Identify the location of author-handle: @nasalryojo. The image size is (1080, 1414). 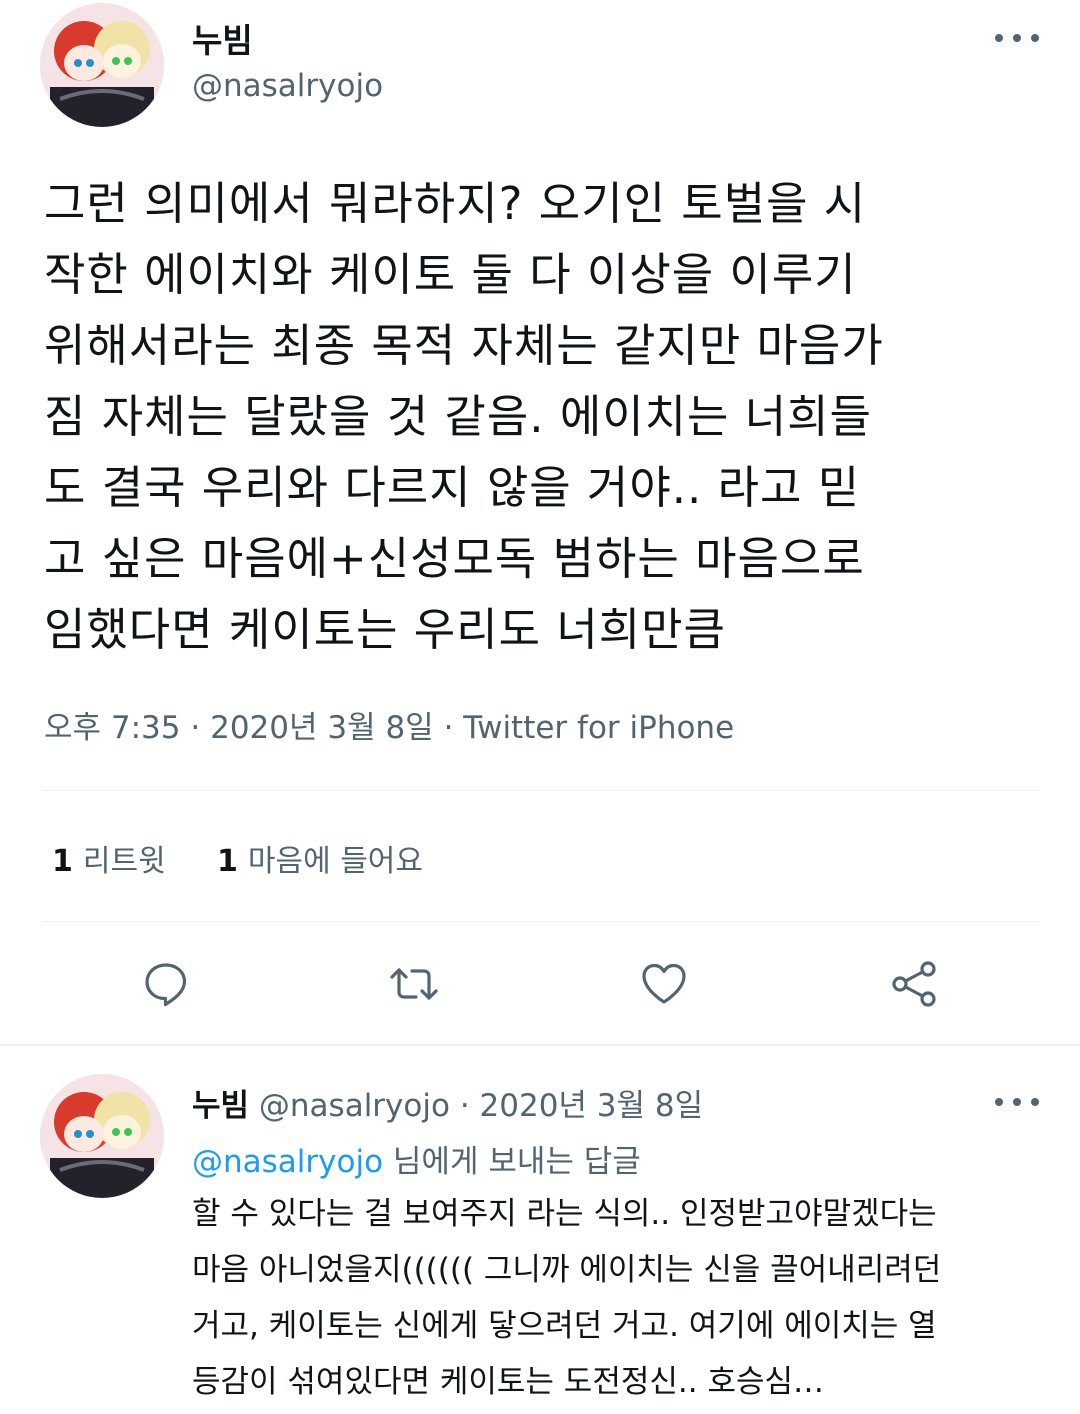
(287, 86).